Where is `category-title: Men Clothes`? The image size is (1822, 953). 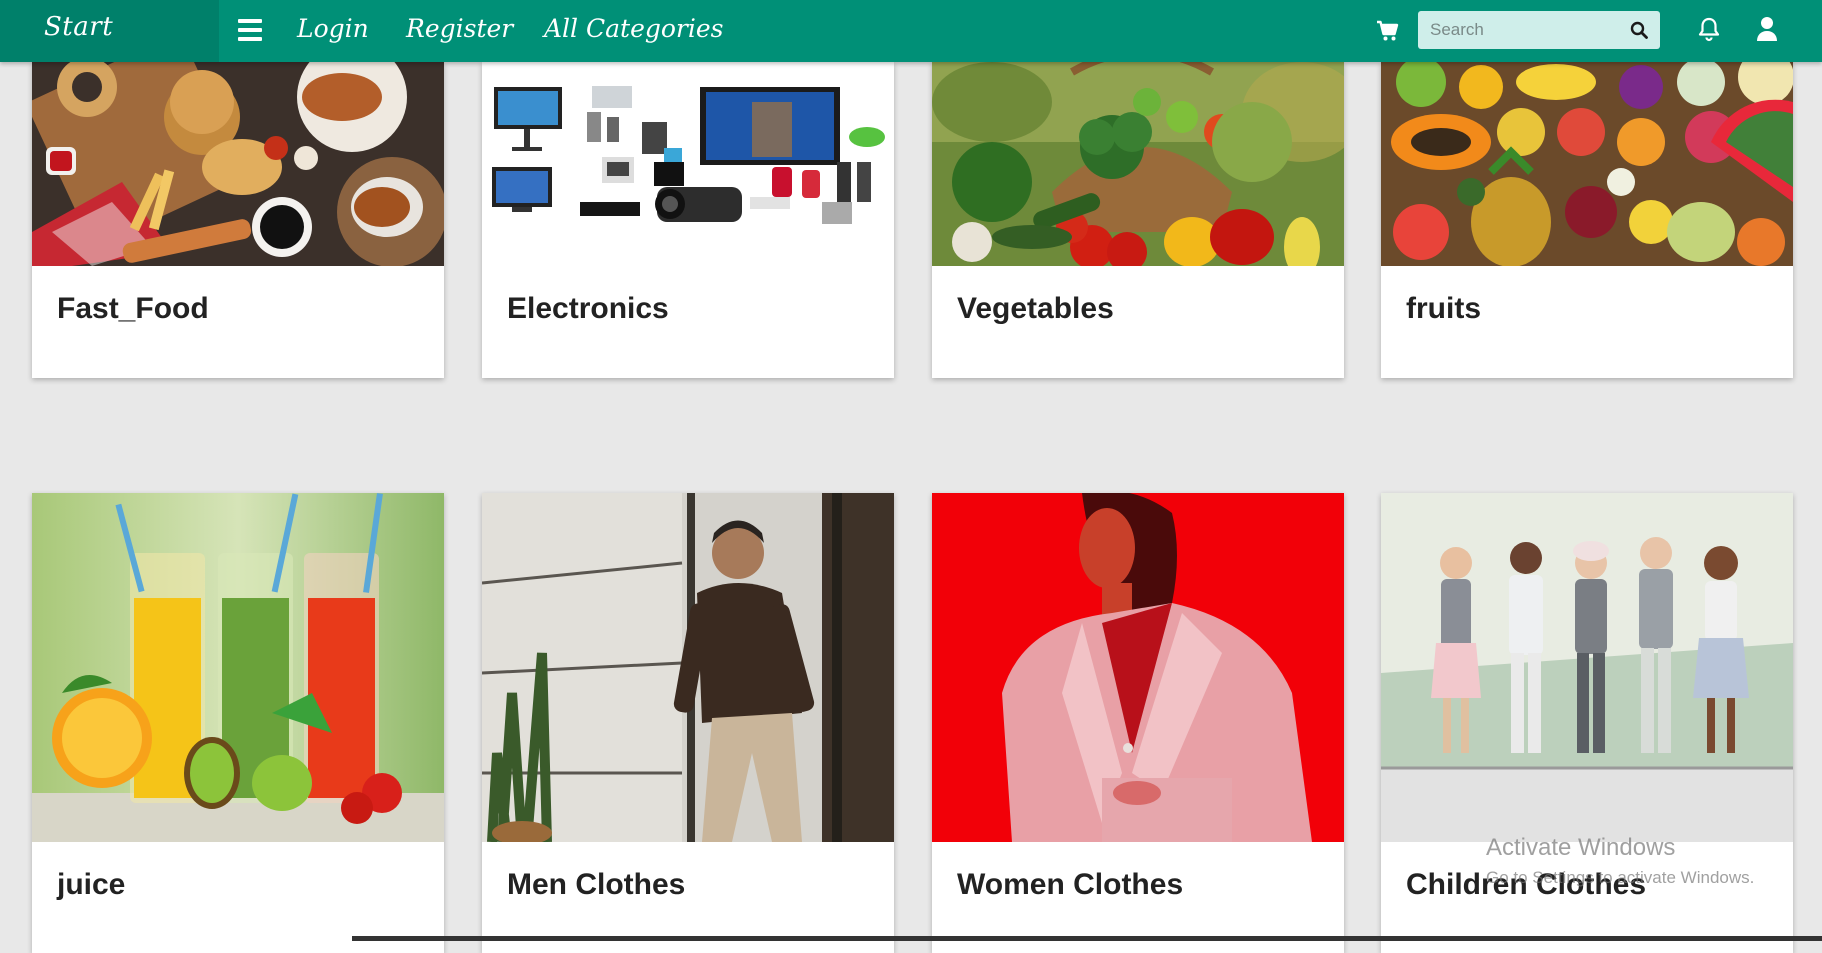 category-title: Men Clothes is located at coordinates (596, 884).